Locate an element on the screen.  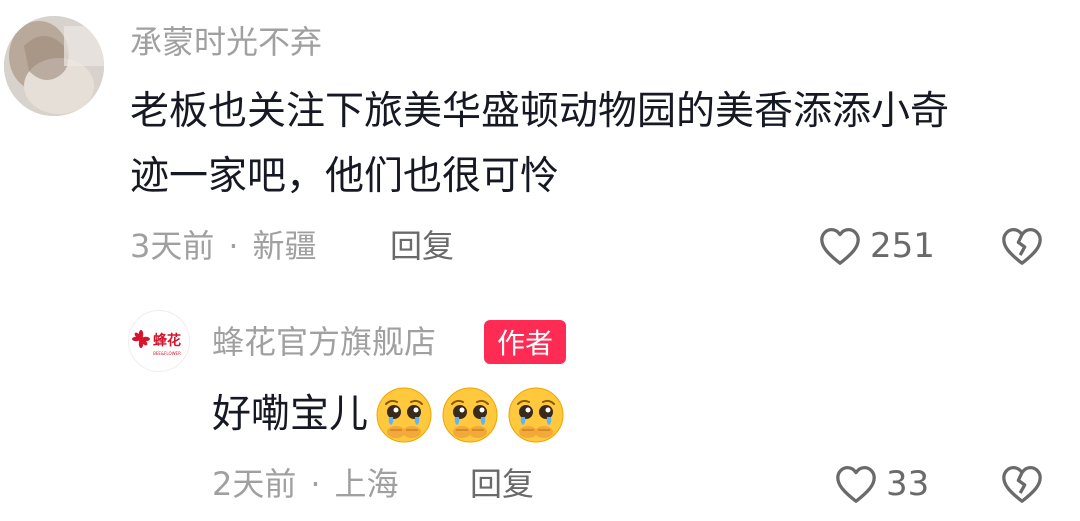
avatar-brand-text: 蜂花 is located at coordinates (167, 340).